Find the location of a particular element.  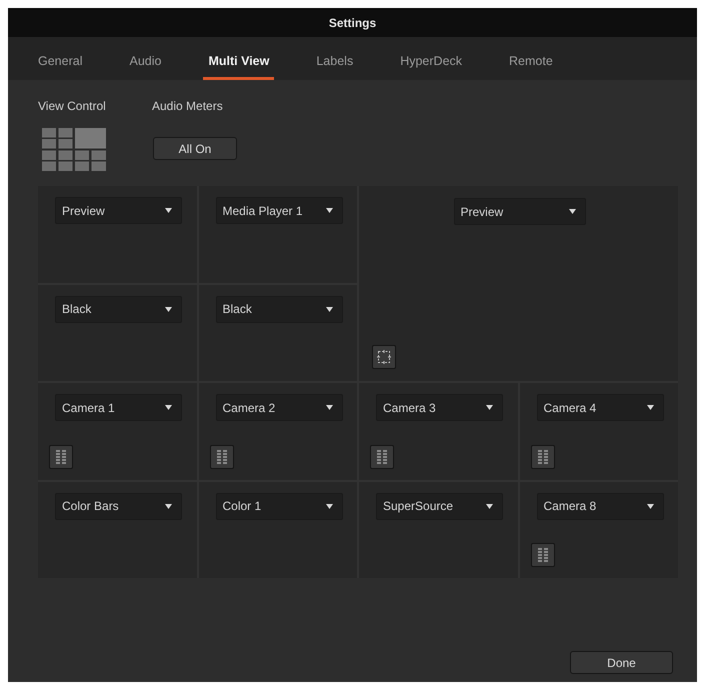

all-on-button: All On is located at coordinates (195, 148).